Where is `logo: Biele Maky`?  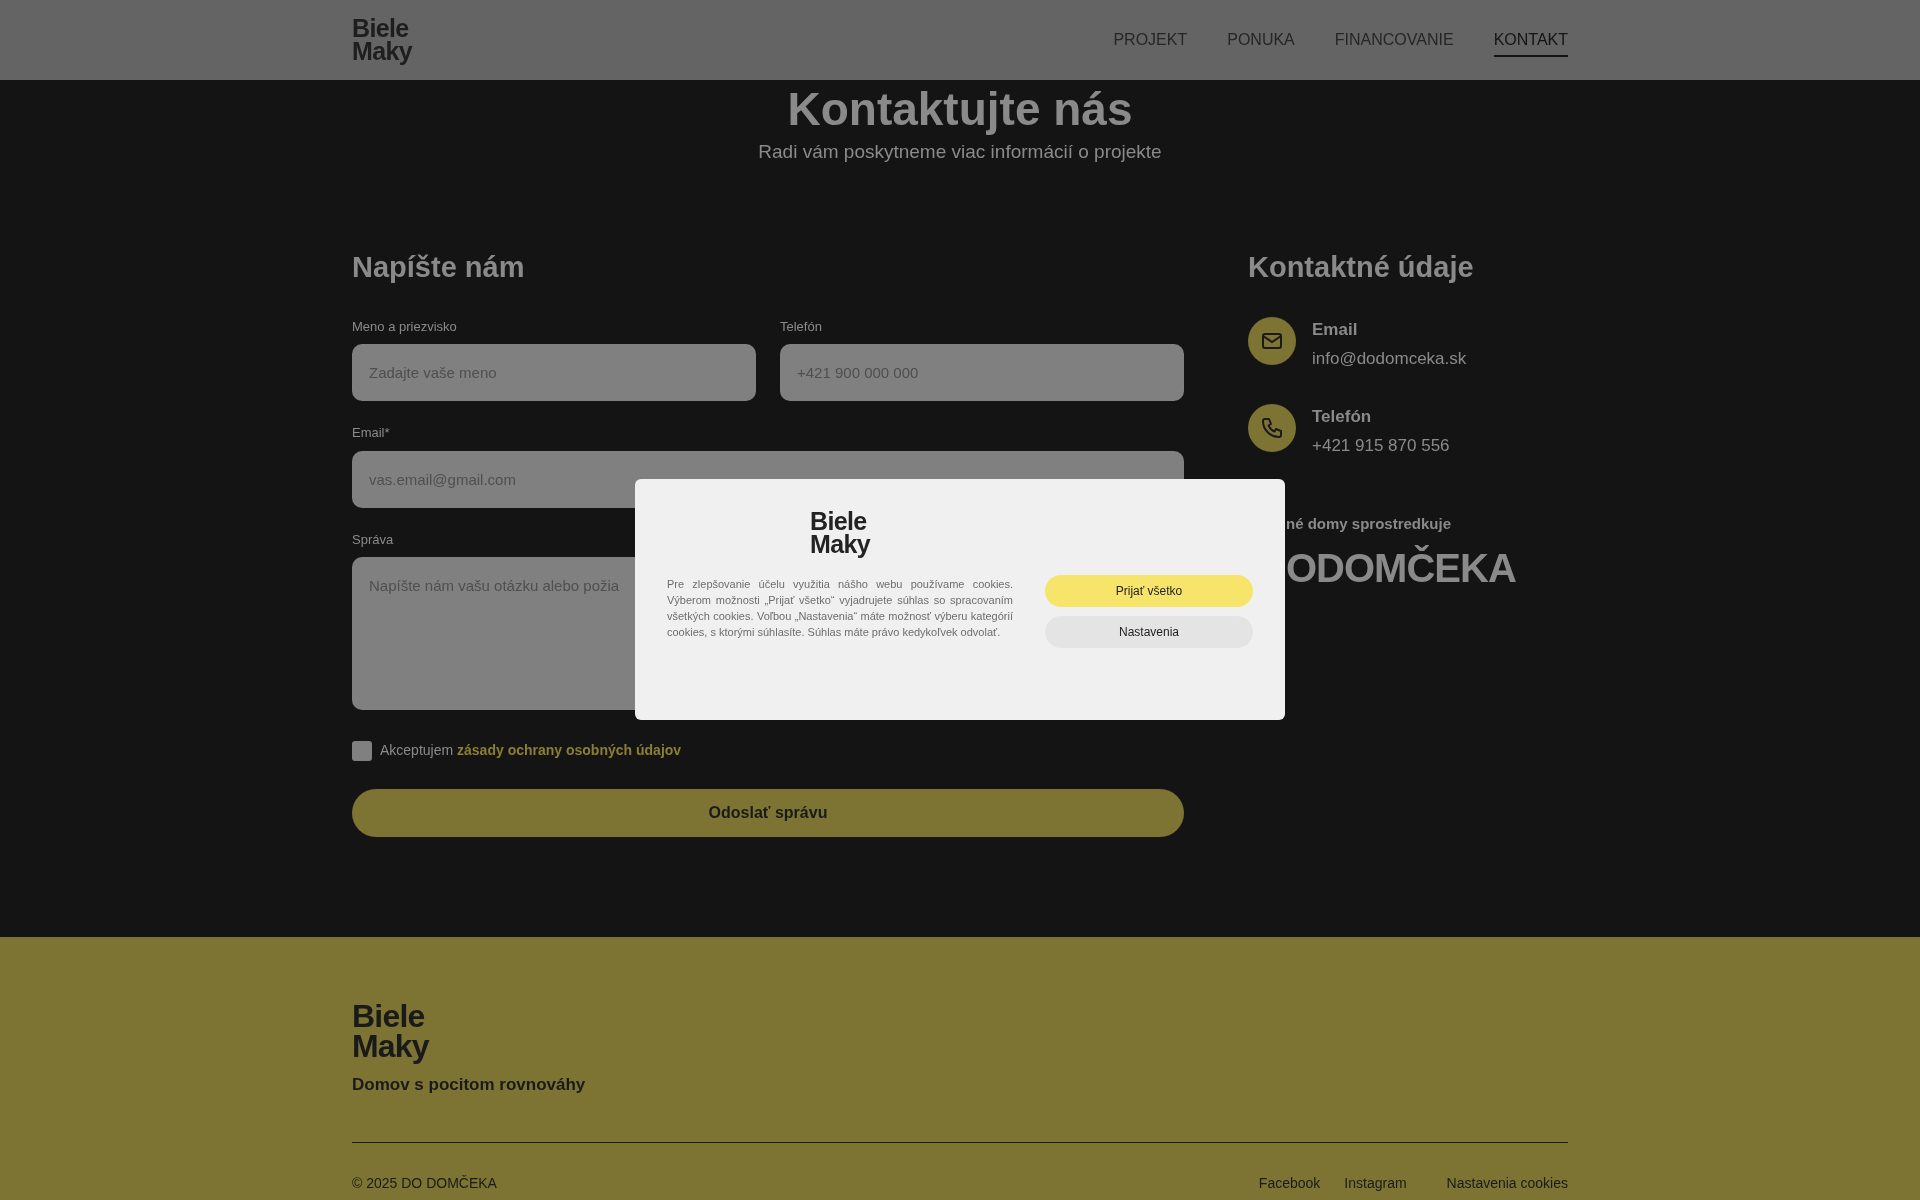 logo: Biele Maky is located at coordinates (382, 40).